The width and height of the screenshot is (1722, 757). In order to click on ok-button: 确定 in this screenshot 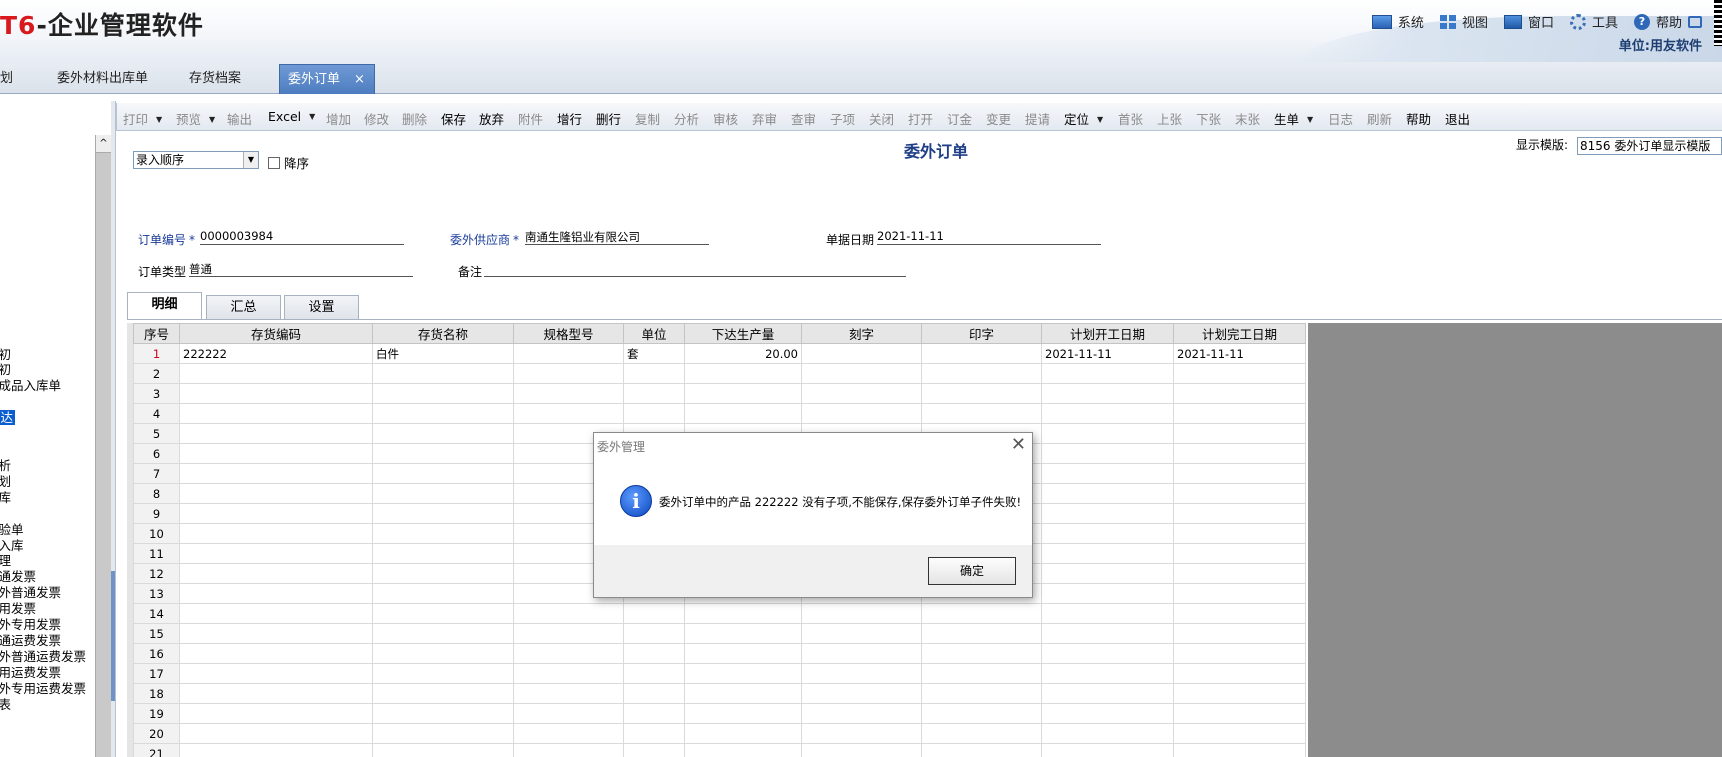, I will do `click(972, 571)`.